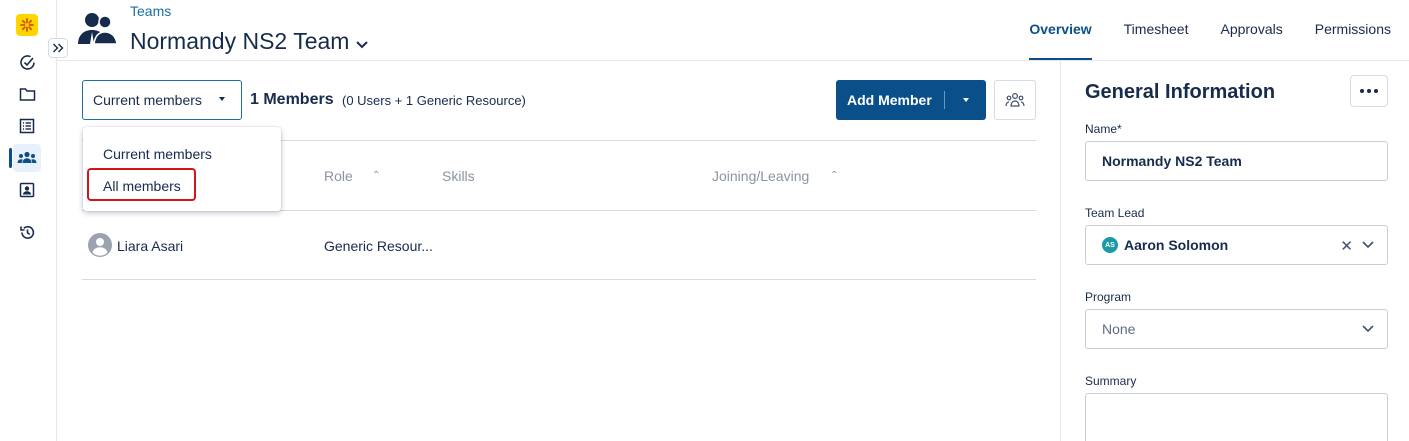 Image resolution: width=1409 pixels, height=441 pixels. What do you see at coordinates (1172, 161) in the screenshot?
I see `name-field-value: Normandy NS2 Team` at bounding box center [1172, 161].